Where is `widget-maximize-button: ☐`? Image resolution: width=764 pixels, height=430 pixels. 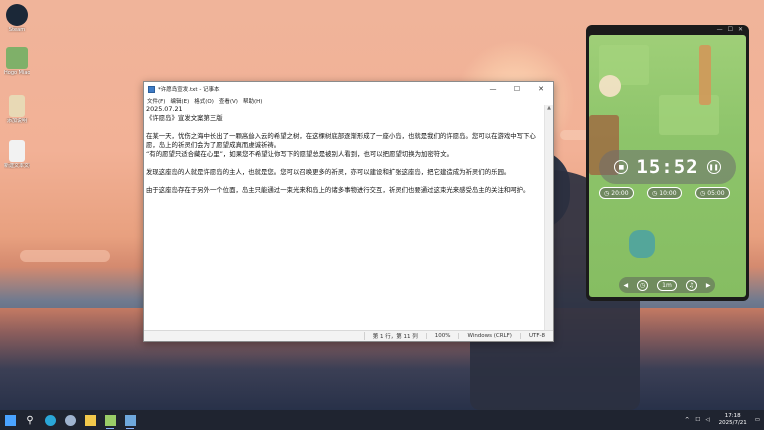
widget-maximize-button: ☐ is located at coordinates (730, 29).